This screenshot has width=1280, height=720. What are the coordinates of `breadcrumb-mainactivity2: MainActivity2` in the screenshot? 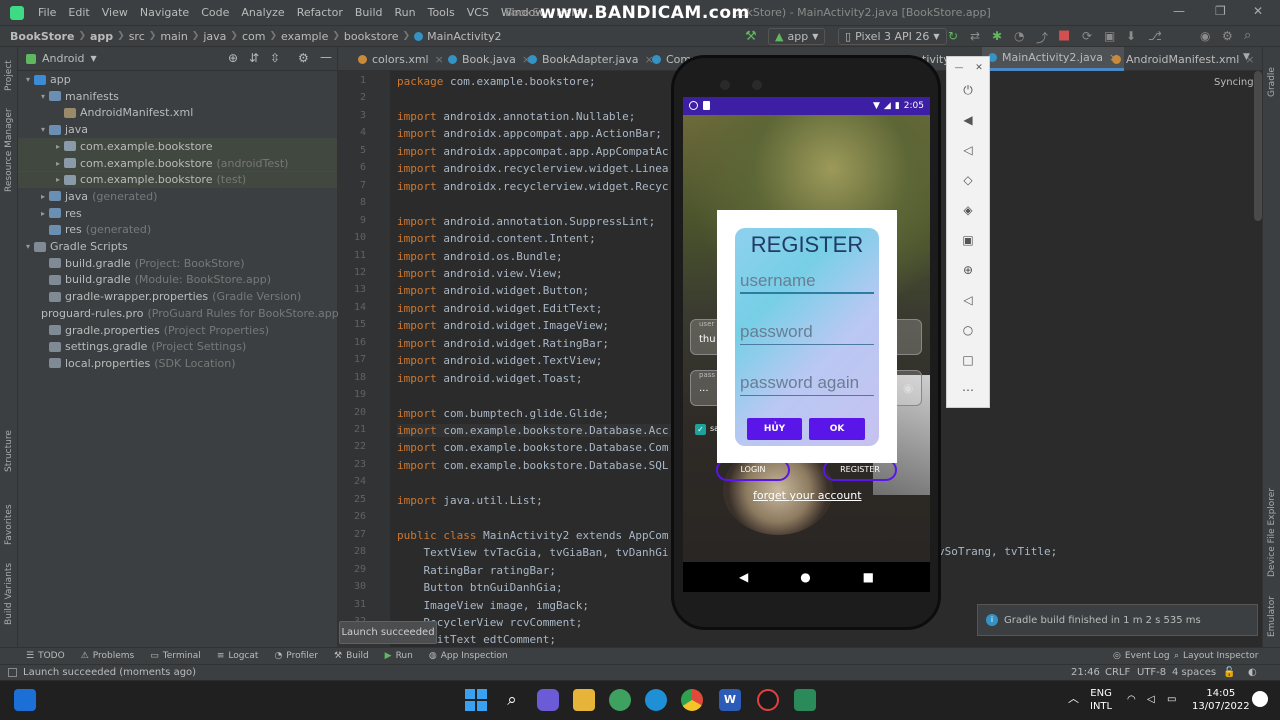 It's located at (457, 36).